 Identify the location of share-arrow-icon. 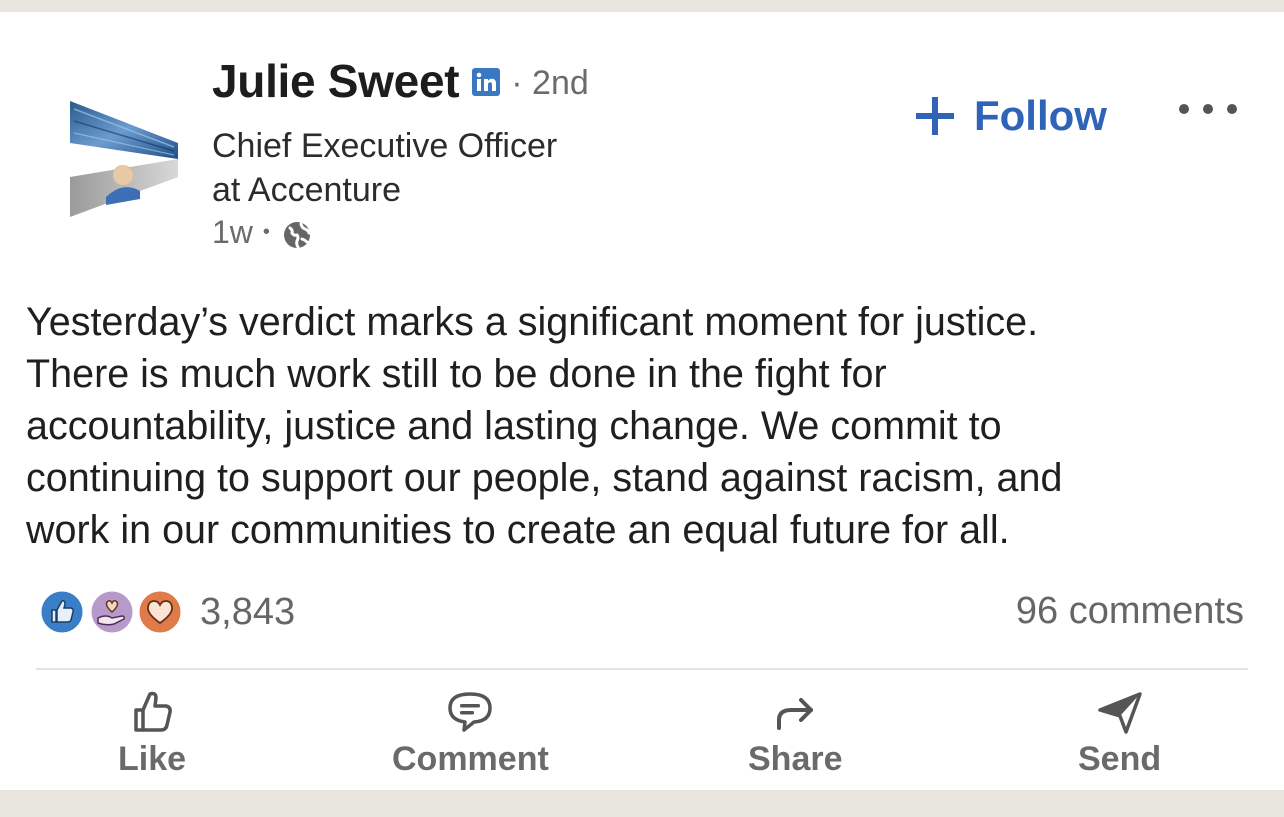
(795, 714).